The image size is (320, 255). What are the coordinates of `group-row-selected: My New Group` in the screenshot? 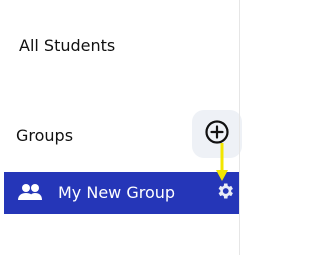 It's located at (122, 193).